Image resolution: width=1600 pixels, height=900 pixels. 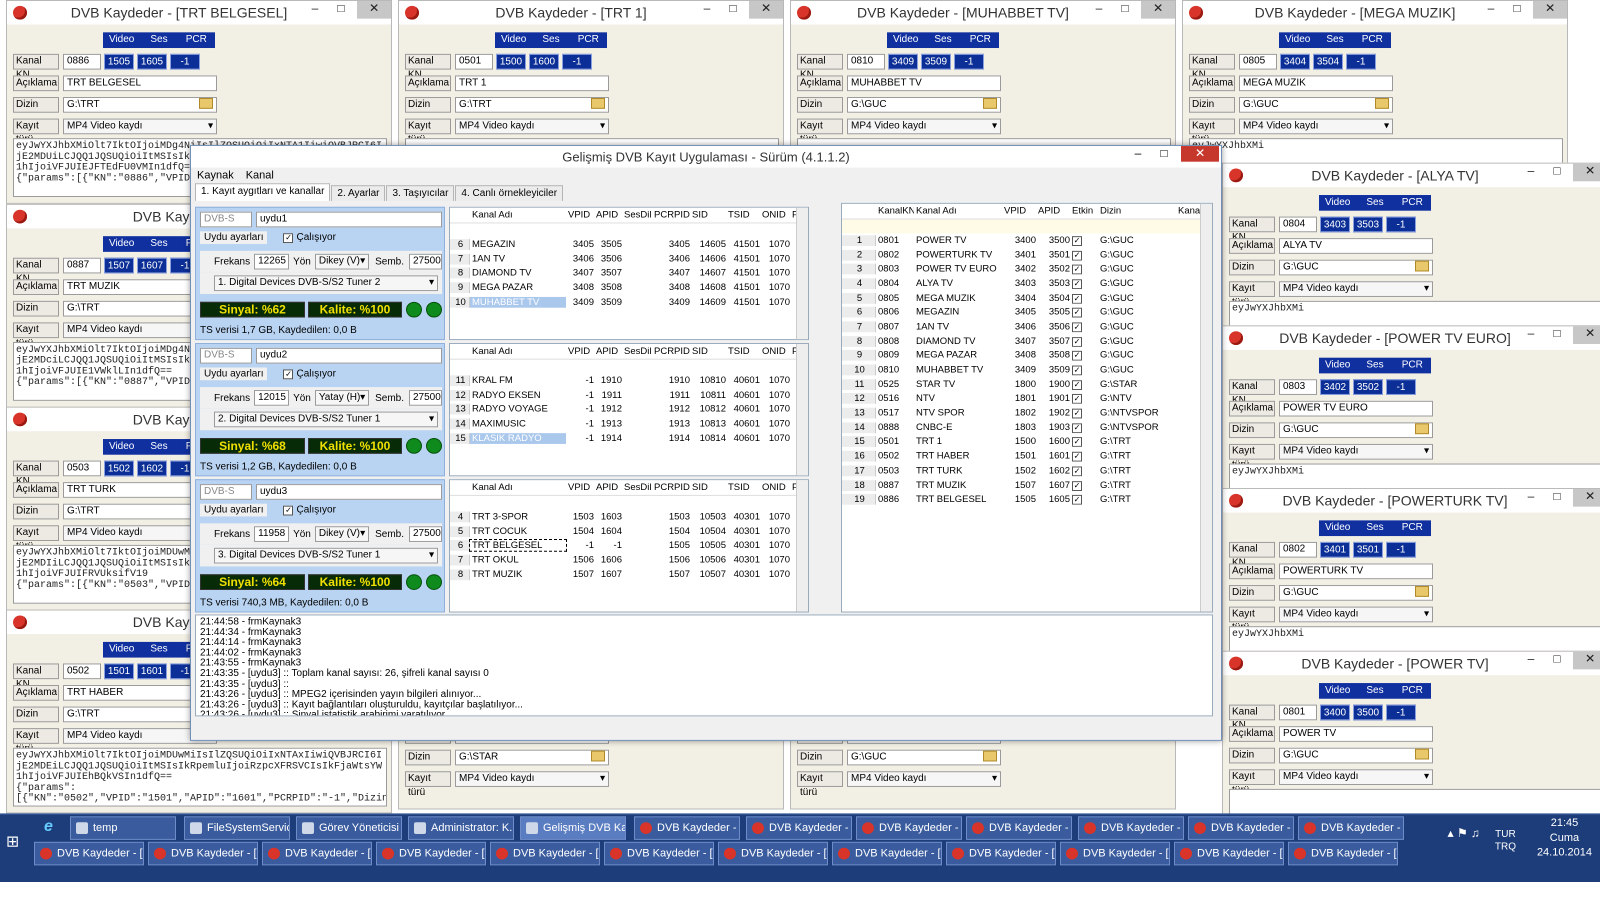 What do you see at coordinates (349, 355) in the screenshot?
I see `satellite-name-field: uydu2` at bounding box center [349, 355].